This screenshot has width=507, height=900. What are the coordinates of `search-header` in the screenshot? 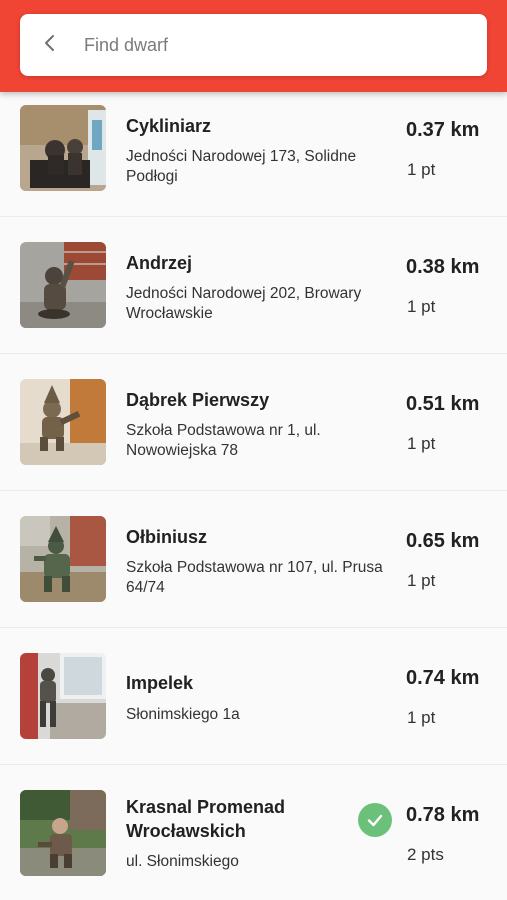 It's located at (253, 46).